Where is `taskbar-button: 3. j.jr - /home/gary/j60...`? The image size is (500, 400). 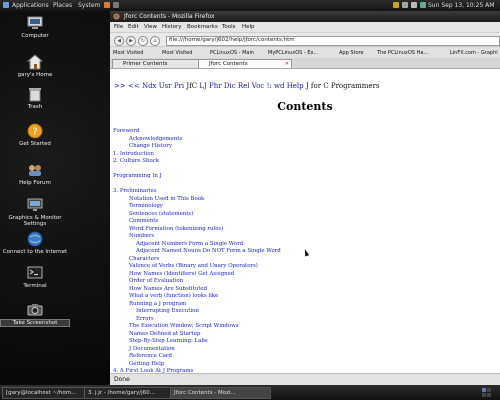
taskbar-button: 3. j.jr - /home/gary/j60... is located at coordinates (128, 393).